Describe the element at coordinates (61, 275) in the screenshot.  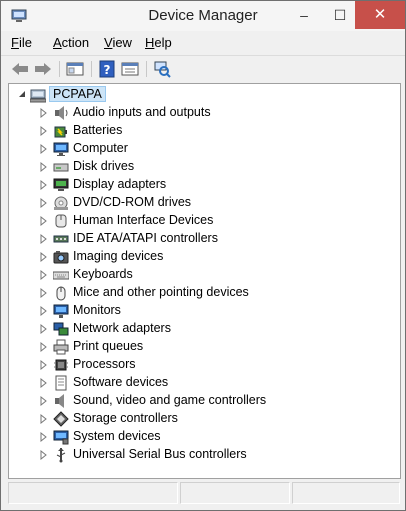
I see `keyboard-icon` at that location.